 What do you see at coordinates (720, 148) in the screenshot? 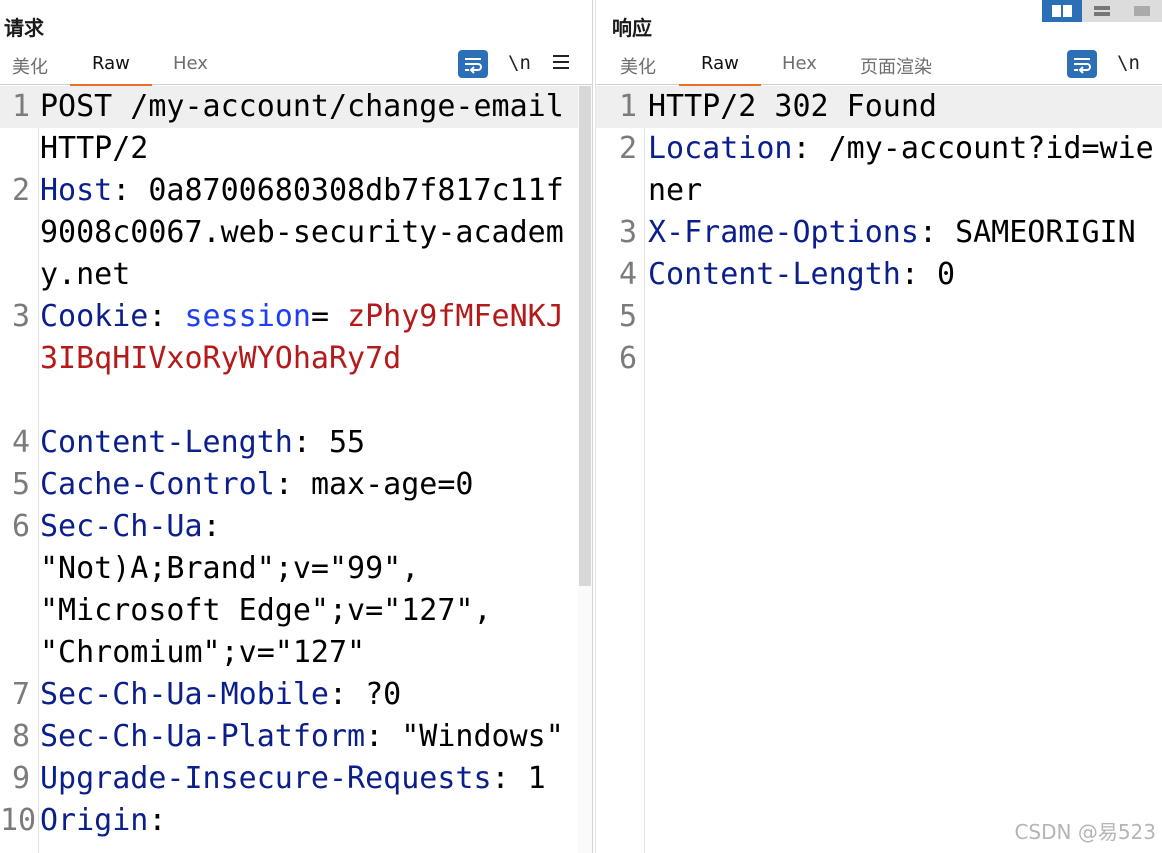
I see `header-key: Location` at bounding box center [720, 148].